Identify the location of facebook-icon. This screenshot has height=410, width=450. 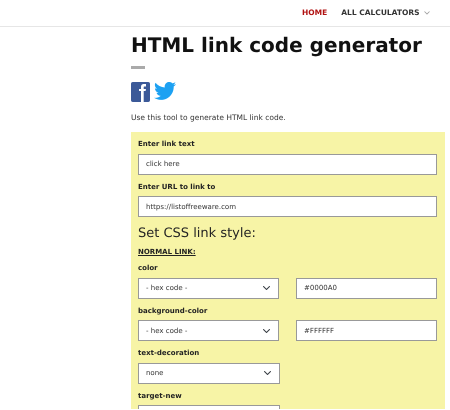
(140, 92).